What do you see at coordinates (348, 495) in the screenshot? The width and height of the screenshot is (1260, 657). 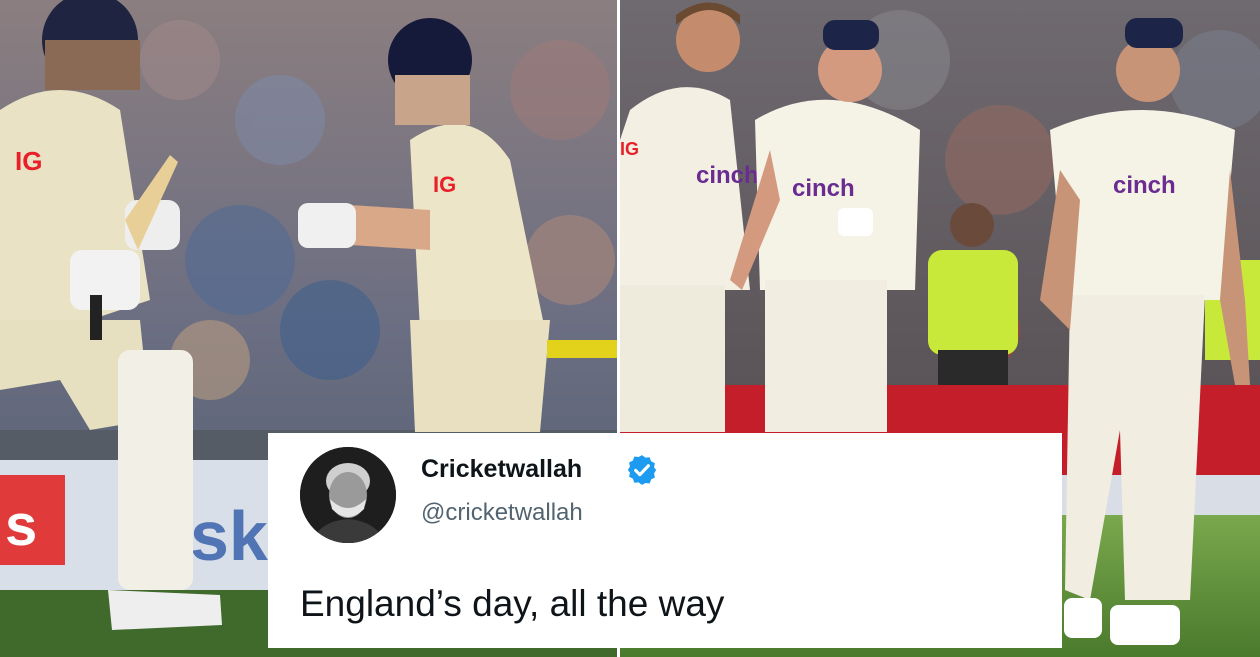 I see `profile-photo-avatar` at bounding box center [348, 495].